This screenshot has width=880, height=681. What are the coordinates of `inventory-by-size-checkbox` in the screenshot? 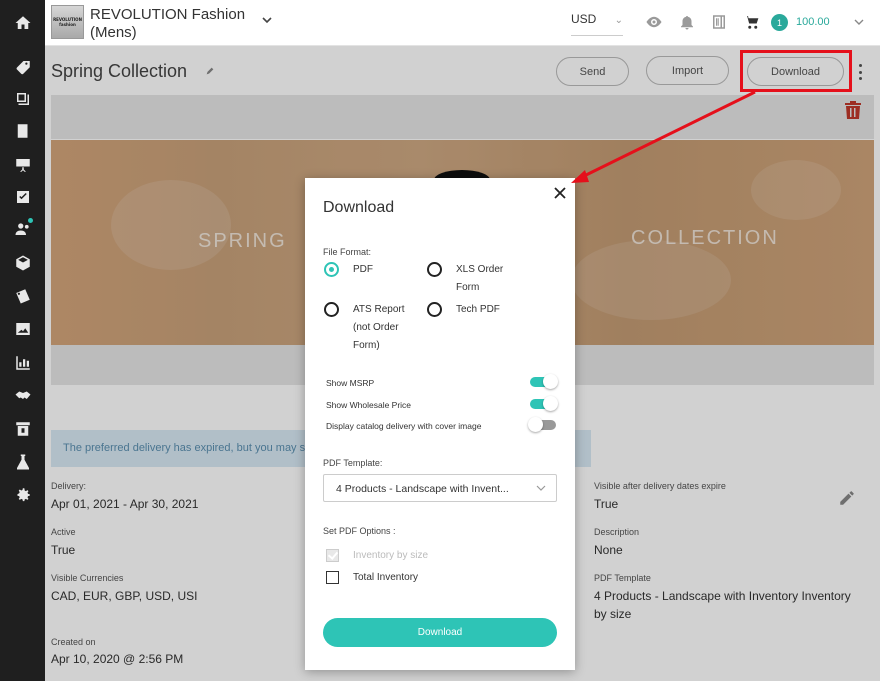 It's located at (332, 555).